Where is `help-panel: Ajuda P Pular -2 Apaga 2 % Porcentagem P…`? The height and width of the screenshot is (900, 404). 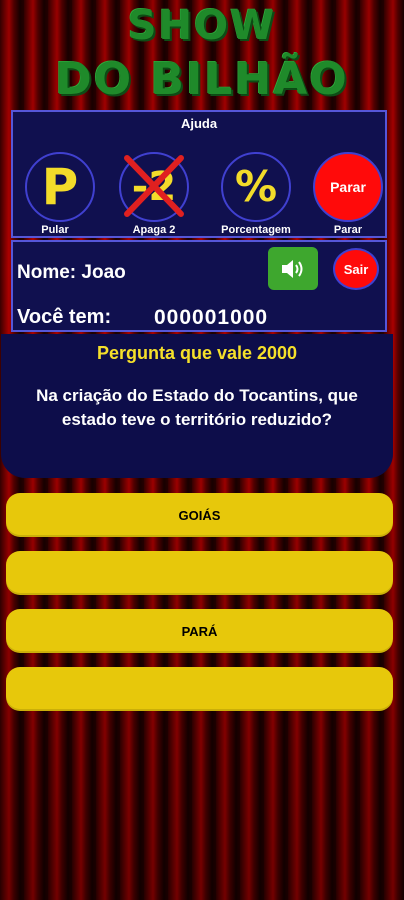
help-panel: Ajuda P Pular -2 Apaga 2 % Porcentagem P… is located at coordinates (199, 174).